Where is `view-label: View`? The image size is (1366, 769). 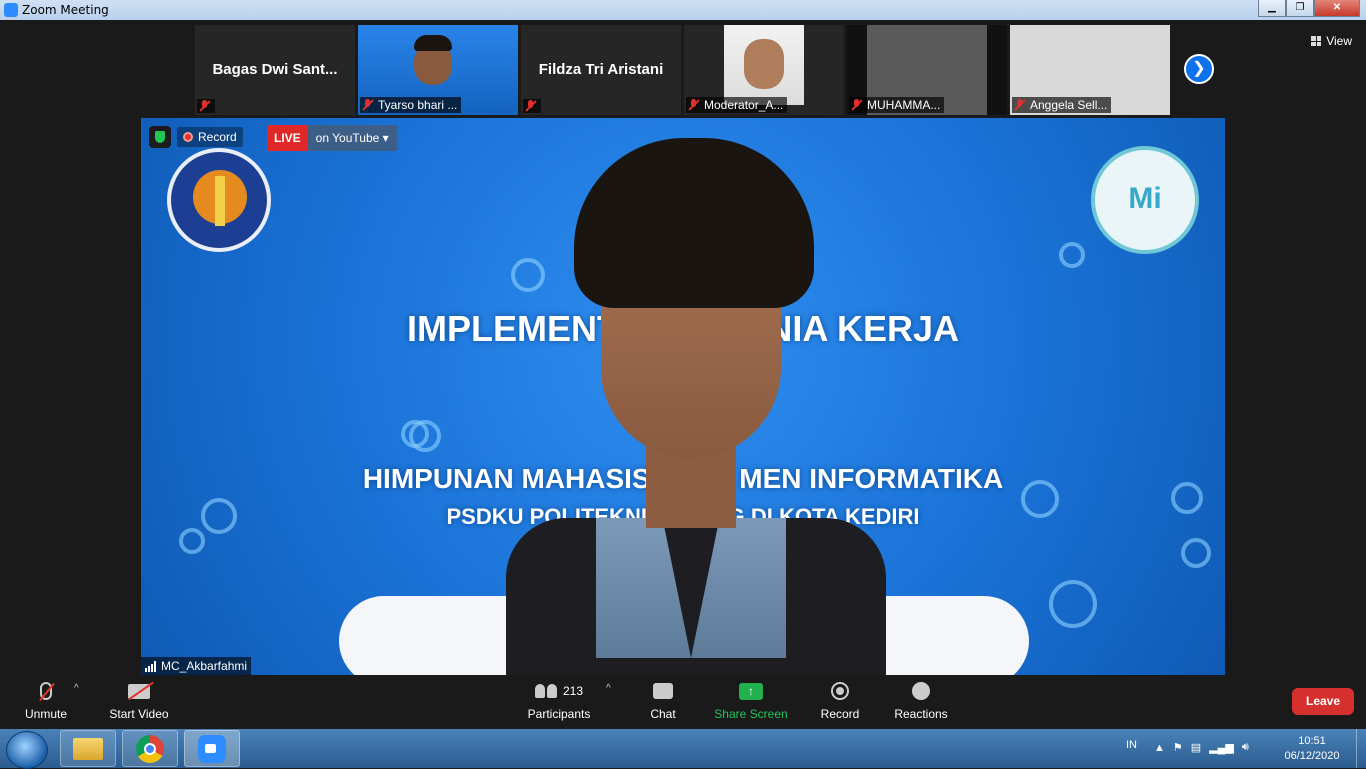 view-label: View is located at coordinates (1339, 41).